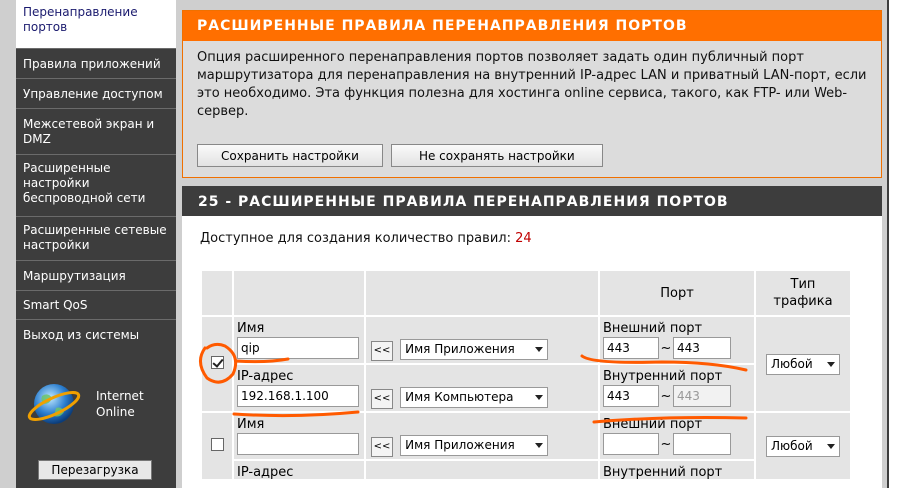 The height and width of the screenshot is (488, 899). Describe the element at coordinates (96, 186) in the screenshot. I see `sidebar-item-advanced-wireless: Расширенные настройки беспроводной сети` at that location.